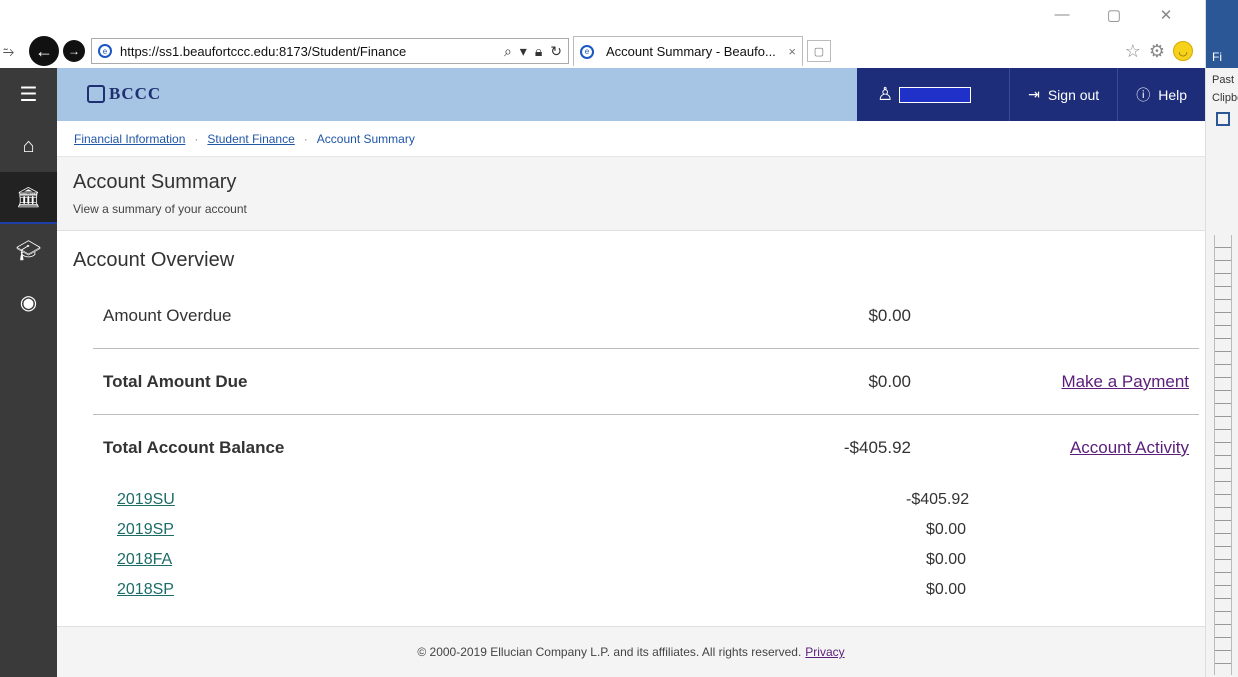 This screenshot has height=677, width=1238. I want to click on breadcrumb-financial-information: Financial Information, so click(129, 139).